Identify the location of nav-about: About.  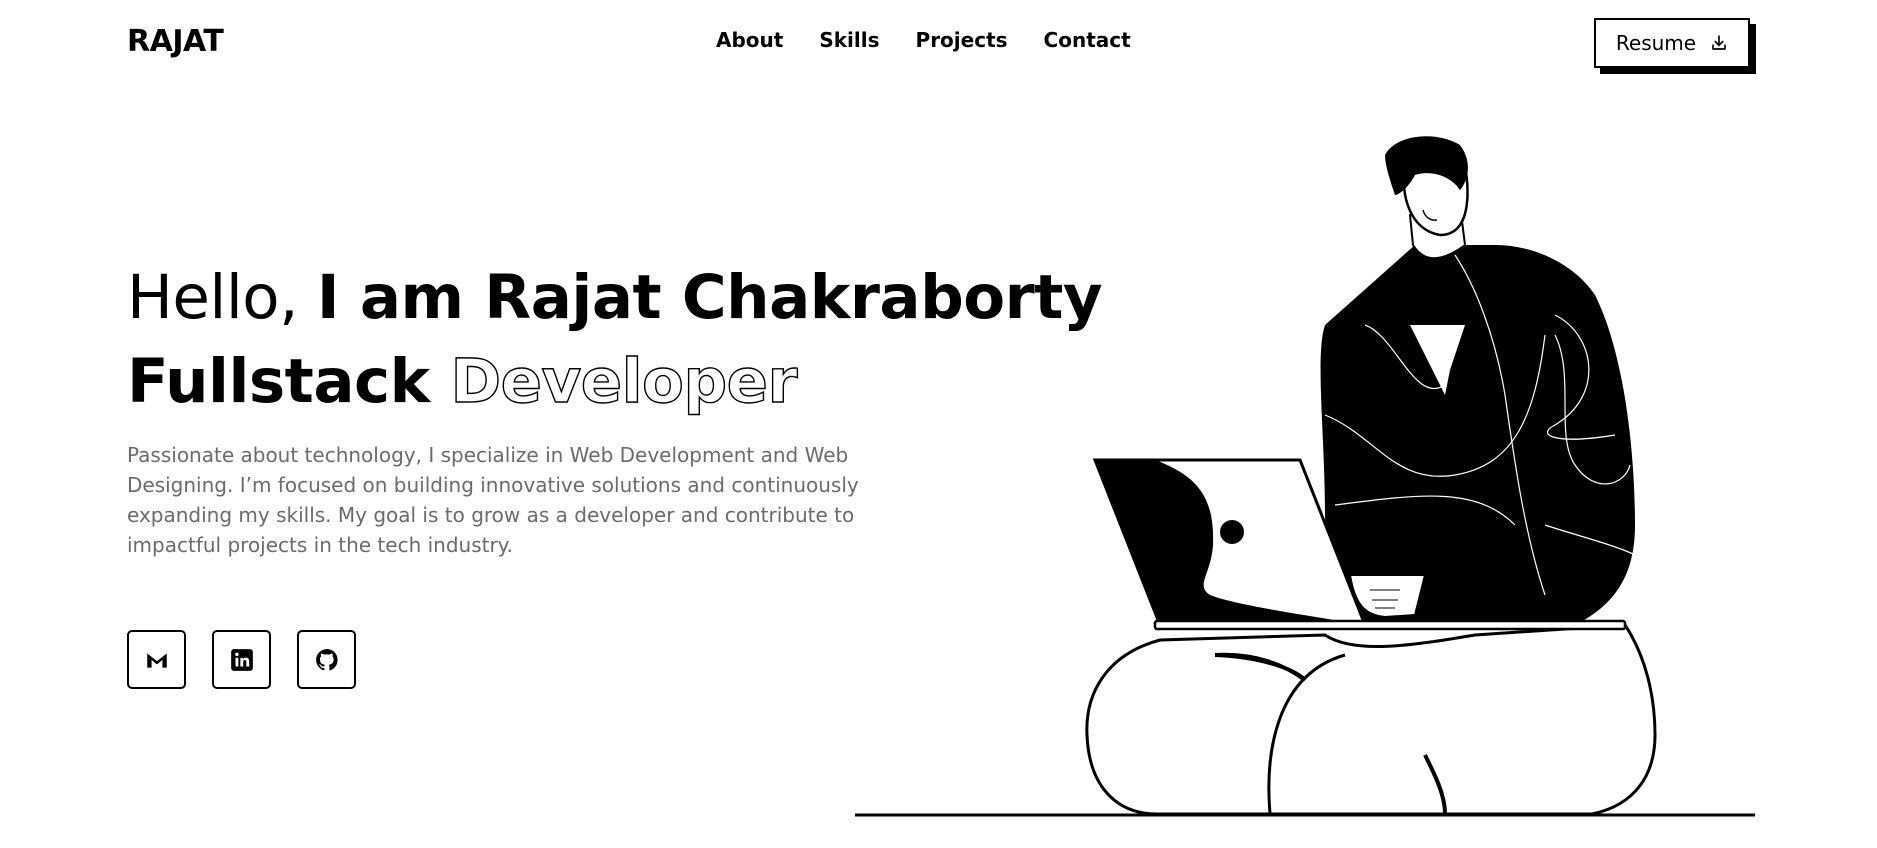
(749, 40).